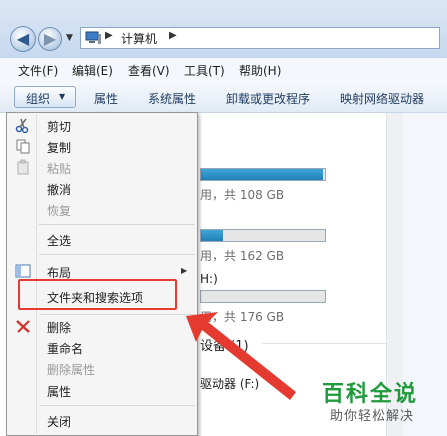  What do you see at coordinates (38, 99) in the screenshot?
I see `organize-label: 组织` at bounding box center [38, 99].